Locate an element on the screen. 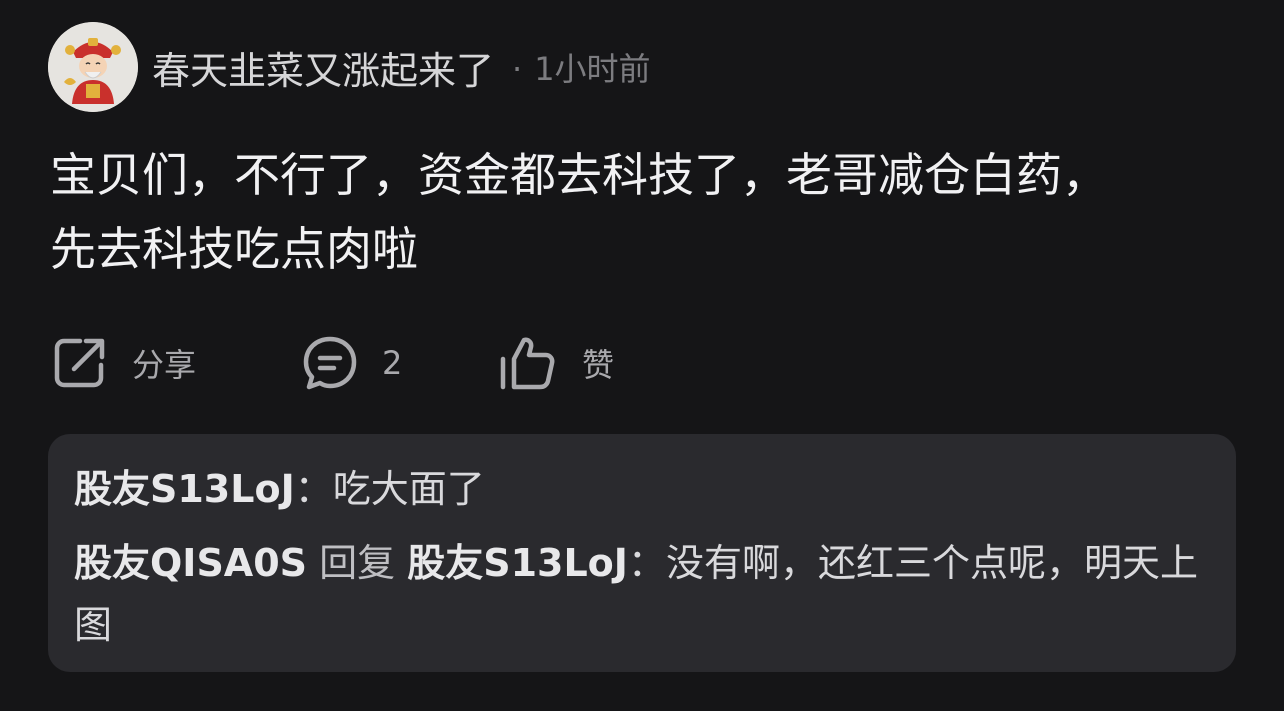 This screenshot has height=711, width=1284. post-time: · 1小时前 is located at coordinates (581, 67).